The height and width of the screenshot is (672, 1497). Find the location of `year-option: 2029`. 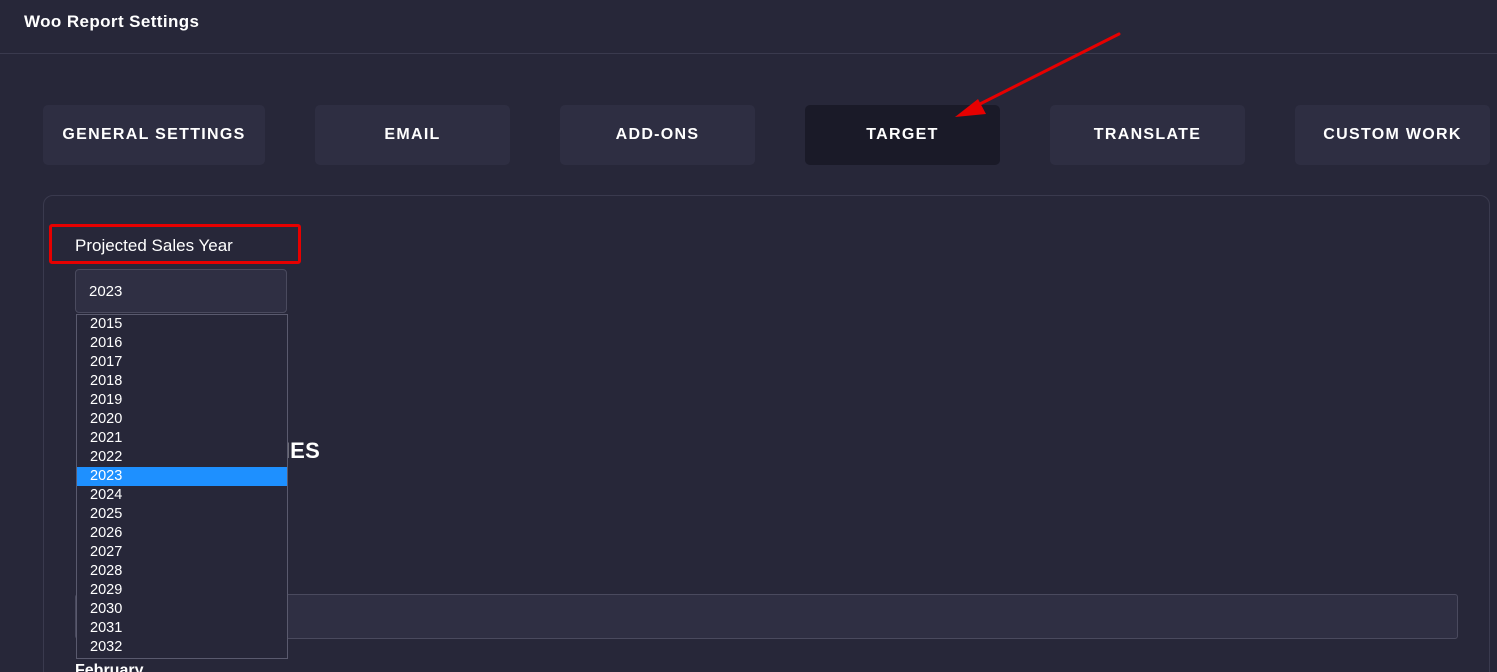

year-option: 2029 is located at coordinates (182, 590).